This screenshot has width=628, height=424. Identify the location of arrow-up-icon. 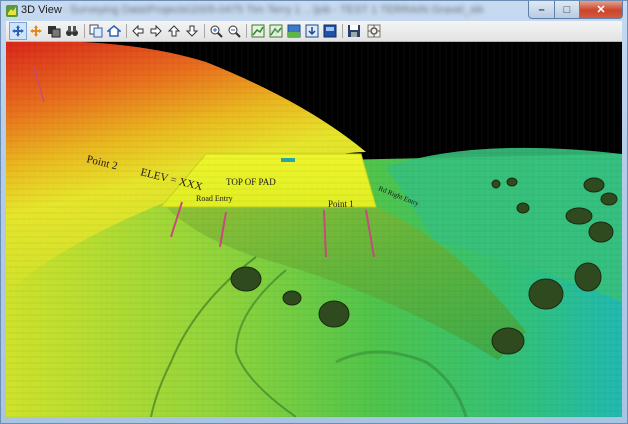
(174, 31).